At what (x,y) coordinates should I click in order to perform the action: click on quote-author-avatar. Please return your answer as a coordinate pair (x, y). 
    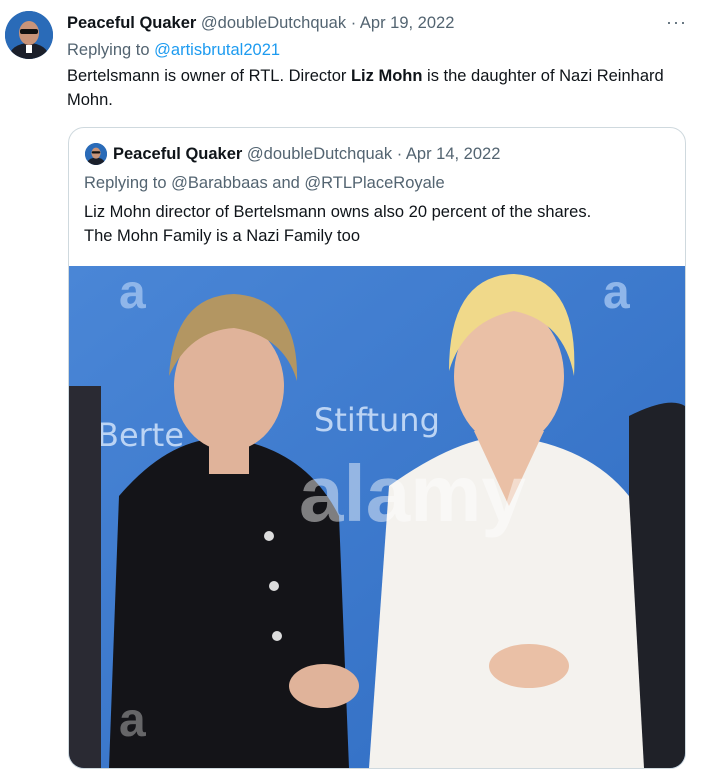
    Looking at the image, I should click on (96, 154).